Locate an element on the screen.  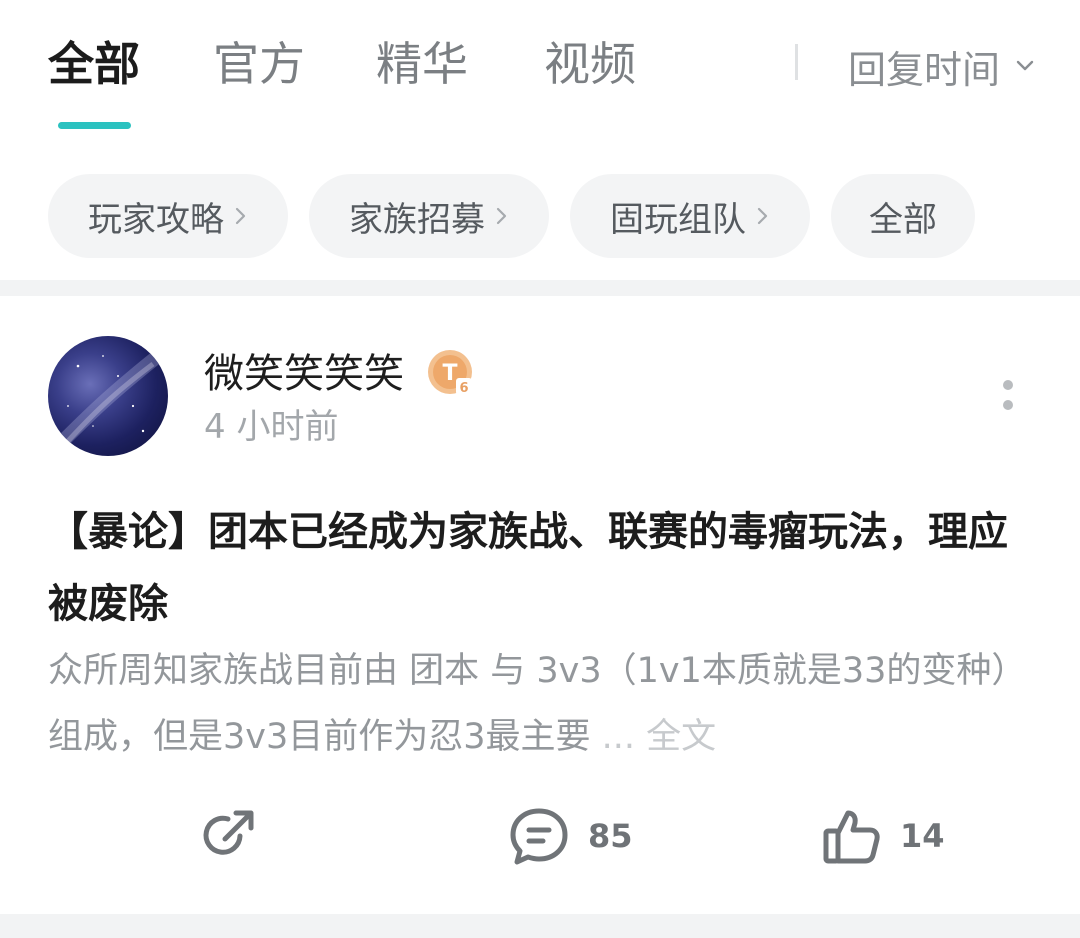
sort-dropdown: 回复时间 is located at coordinates (942, 66).